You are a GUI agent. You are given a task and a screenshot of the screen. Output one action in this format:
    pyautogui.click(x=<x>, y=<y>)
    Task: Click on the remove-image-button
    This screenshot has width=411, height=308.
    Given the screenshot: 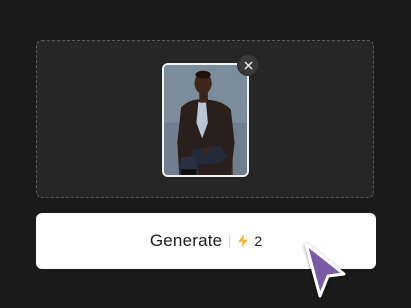 What is the action you would take?
    pyautogui.click(x=248, y=65)
    